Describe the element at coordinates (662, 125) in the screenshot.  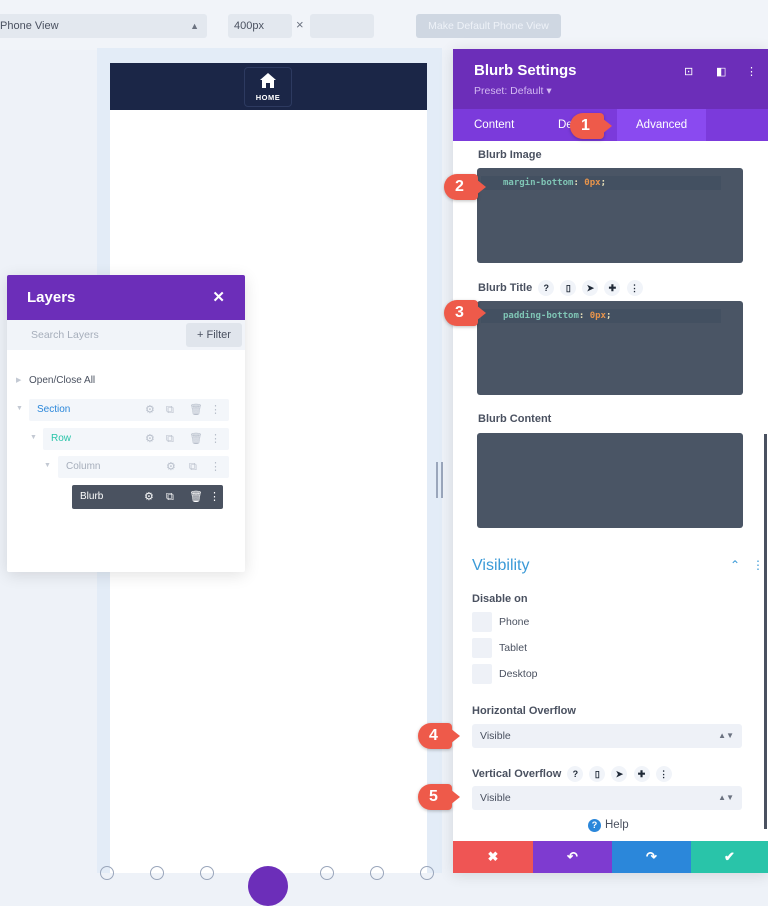
I see `tab-advanced: Advanced` at that location.